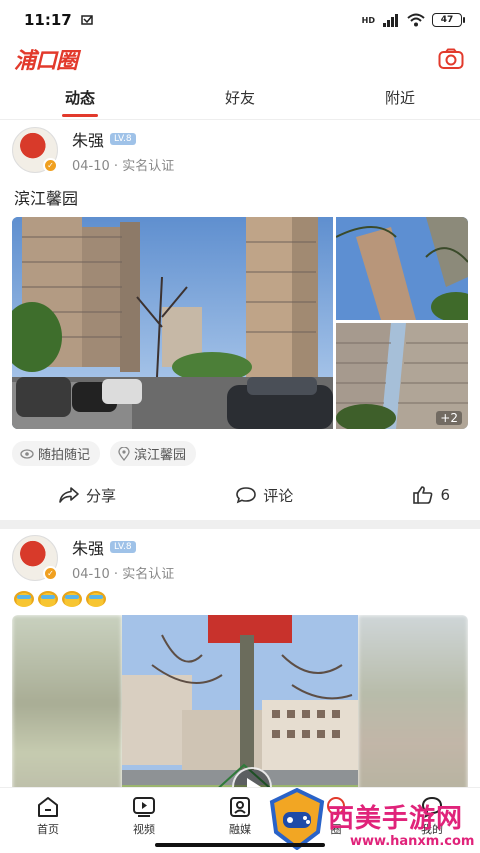 The image size is (480, 853). Describe the element at coordinates (144, 807) in the screenshot. I see `video-icon` at that location.